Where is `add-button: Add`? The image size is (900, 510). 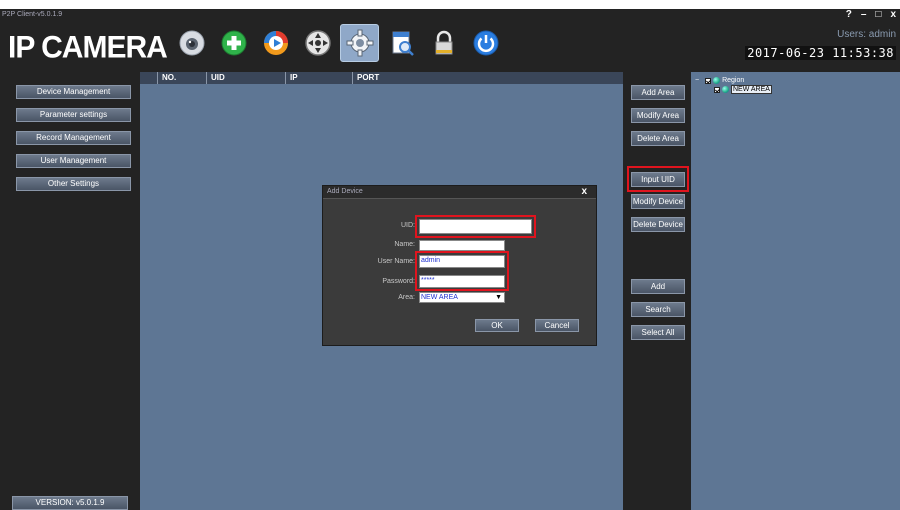 add-button: Add is located at coordinates (658, 286).